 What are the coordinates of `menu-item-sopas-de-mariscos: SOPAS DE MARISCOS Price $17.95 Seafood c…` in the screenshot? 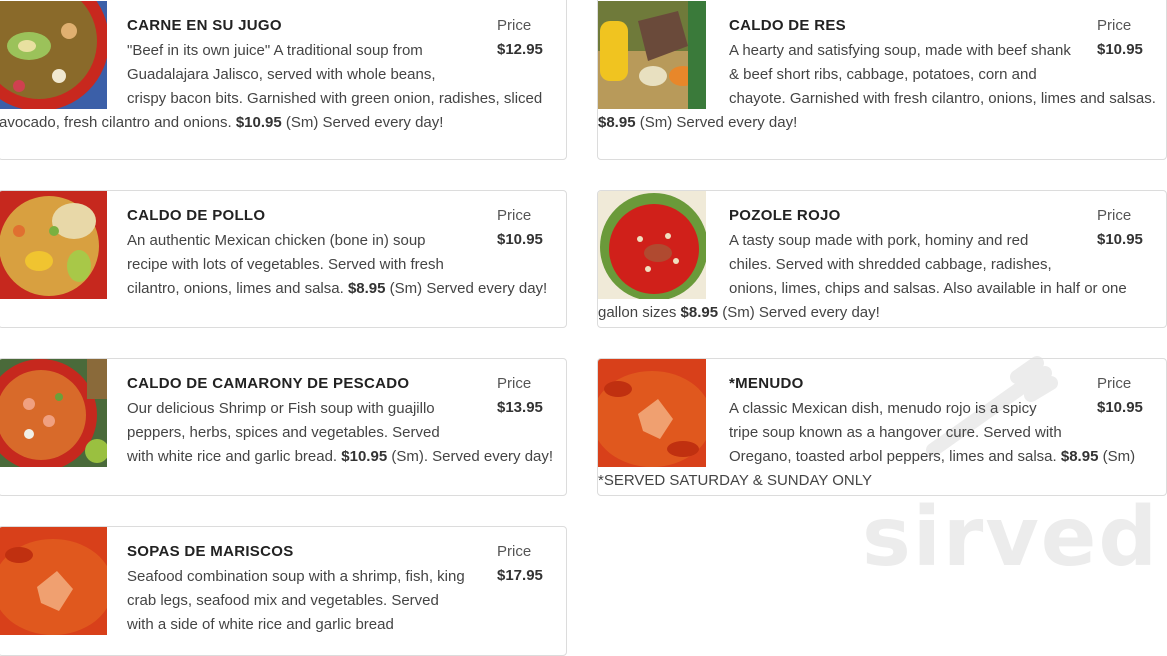 It's located at (283, 591).